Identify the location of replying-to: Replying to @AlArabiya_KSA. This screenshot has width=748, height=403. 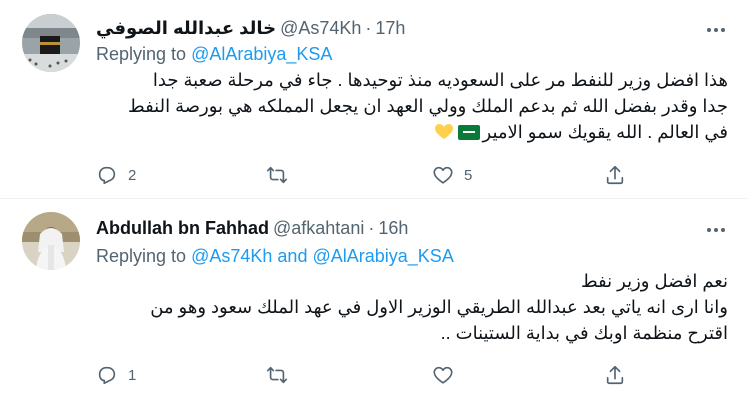
(214, 54).